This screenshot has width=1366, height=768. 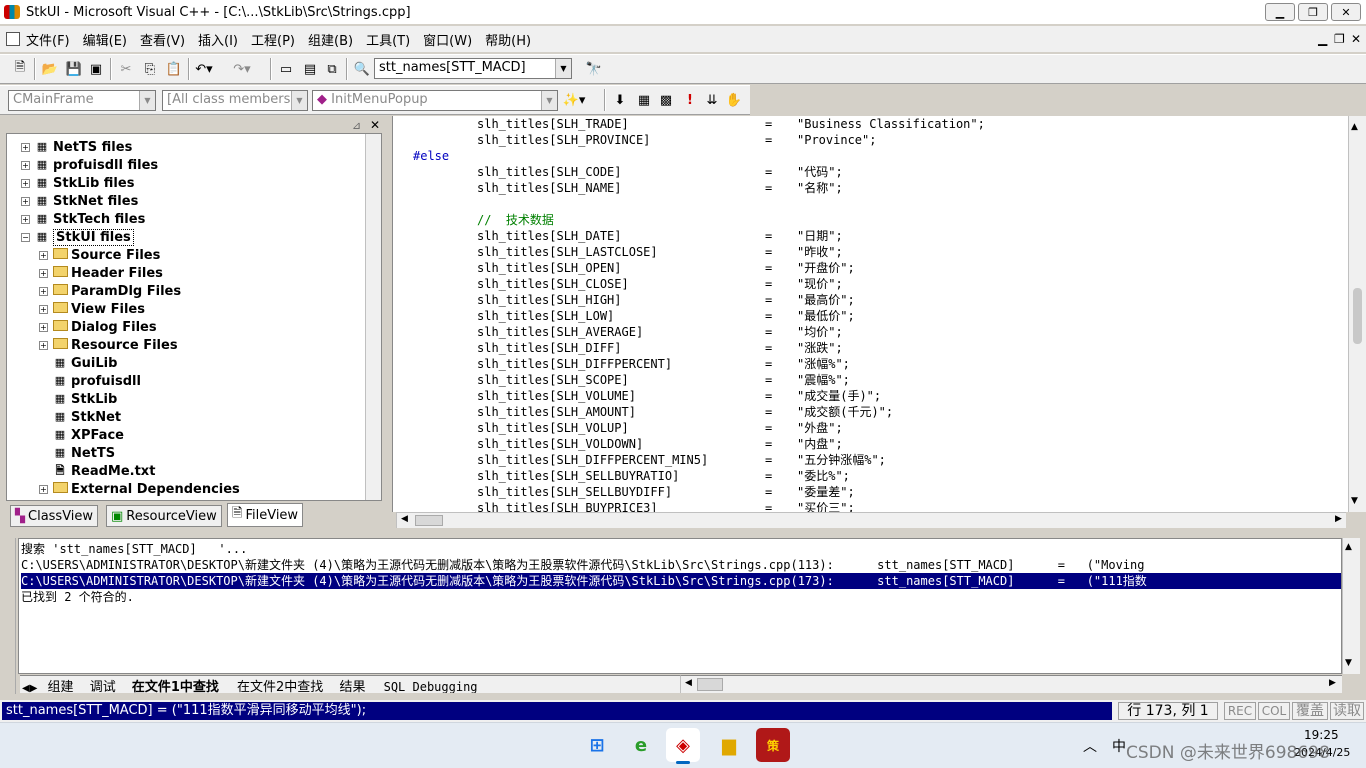 I want to click on tree-item: ▦ profuisdll, so click(x=90, y=381).